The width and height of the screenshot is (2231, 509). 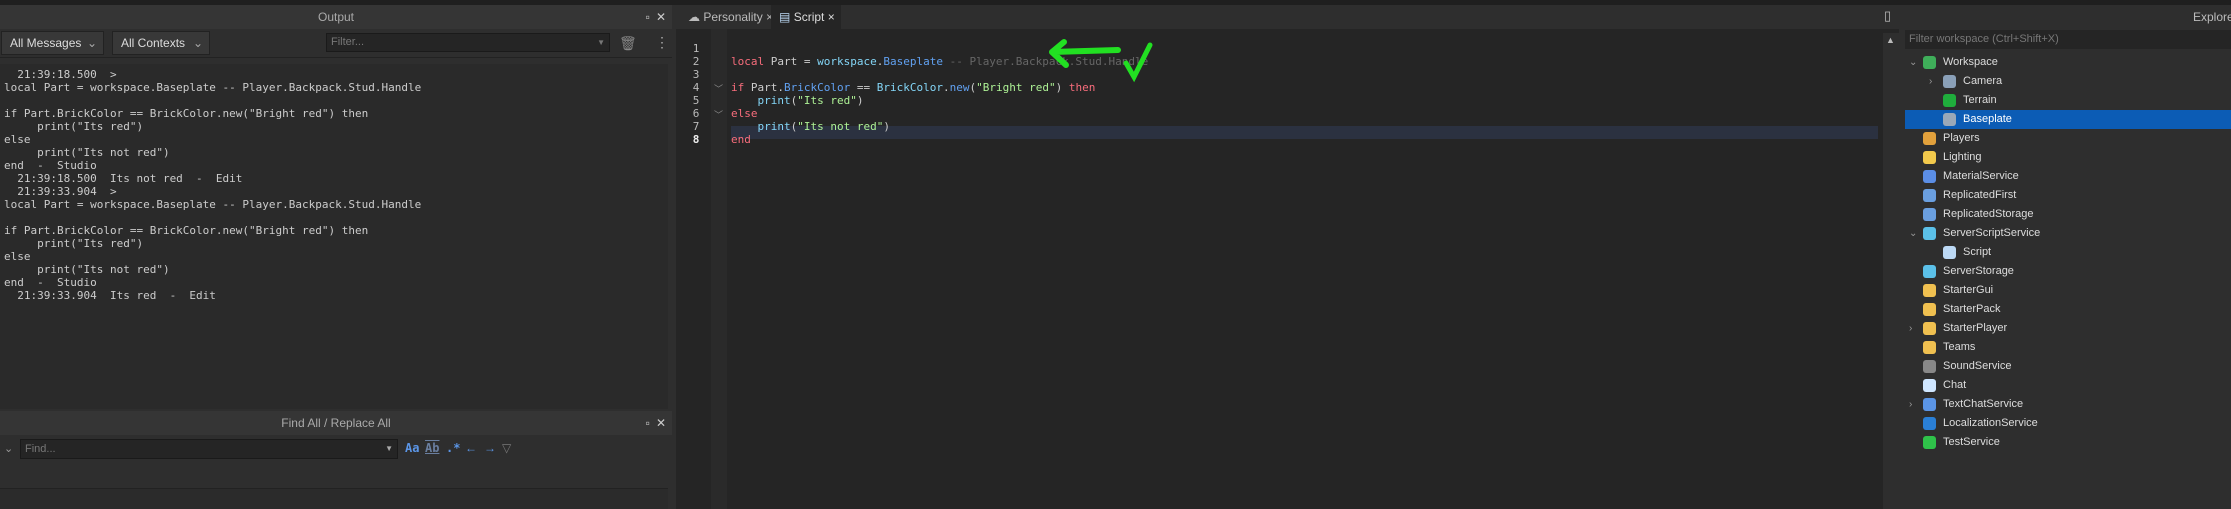 What do you see at coordinates (696, 74) in the screenshot?
I see `line-number: 3` at bounding box center [696, 74].